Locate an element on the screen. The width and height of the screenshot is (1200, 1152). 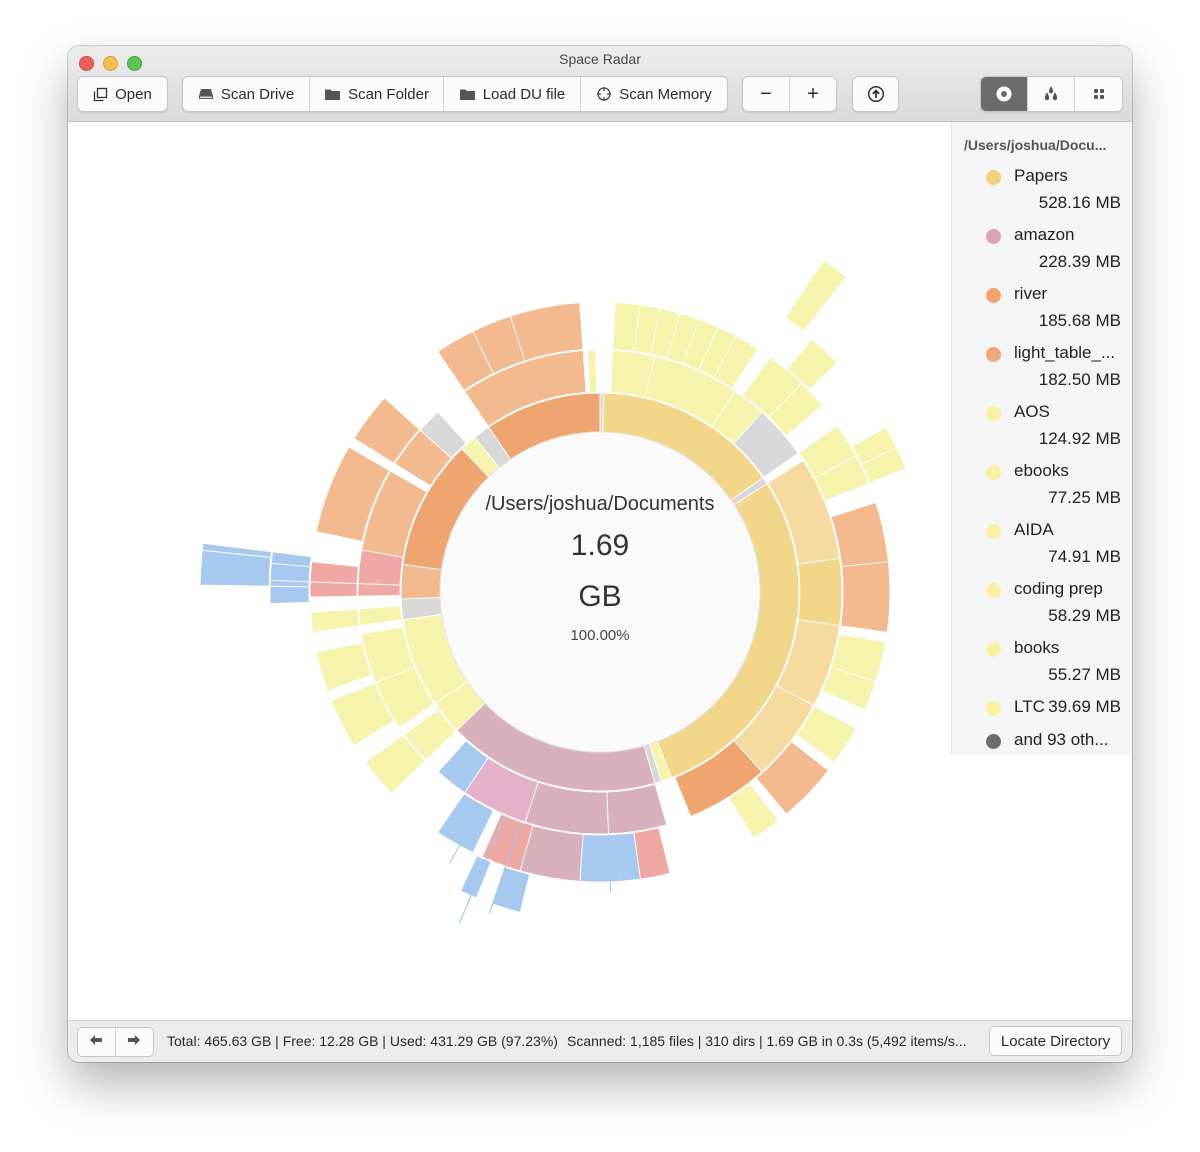
open-button: Open is located at coordinates (122, 94).